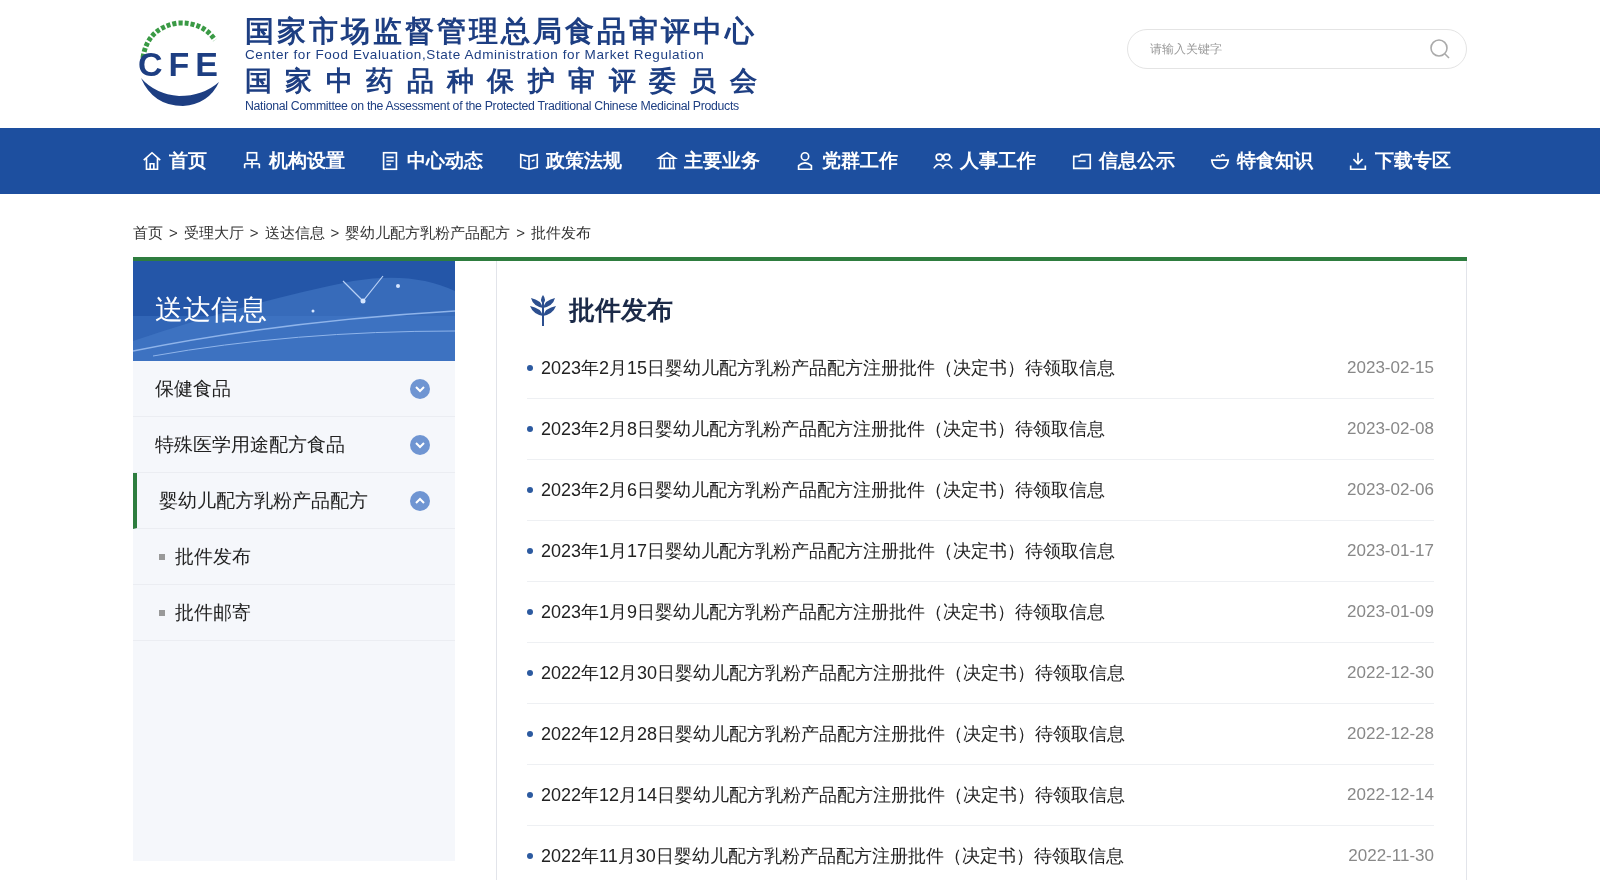 The image size is (1600, 880). Describe the element at coordinates (666, 161) in the screenshot. I see `building-icon` at that location.